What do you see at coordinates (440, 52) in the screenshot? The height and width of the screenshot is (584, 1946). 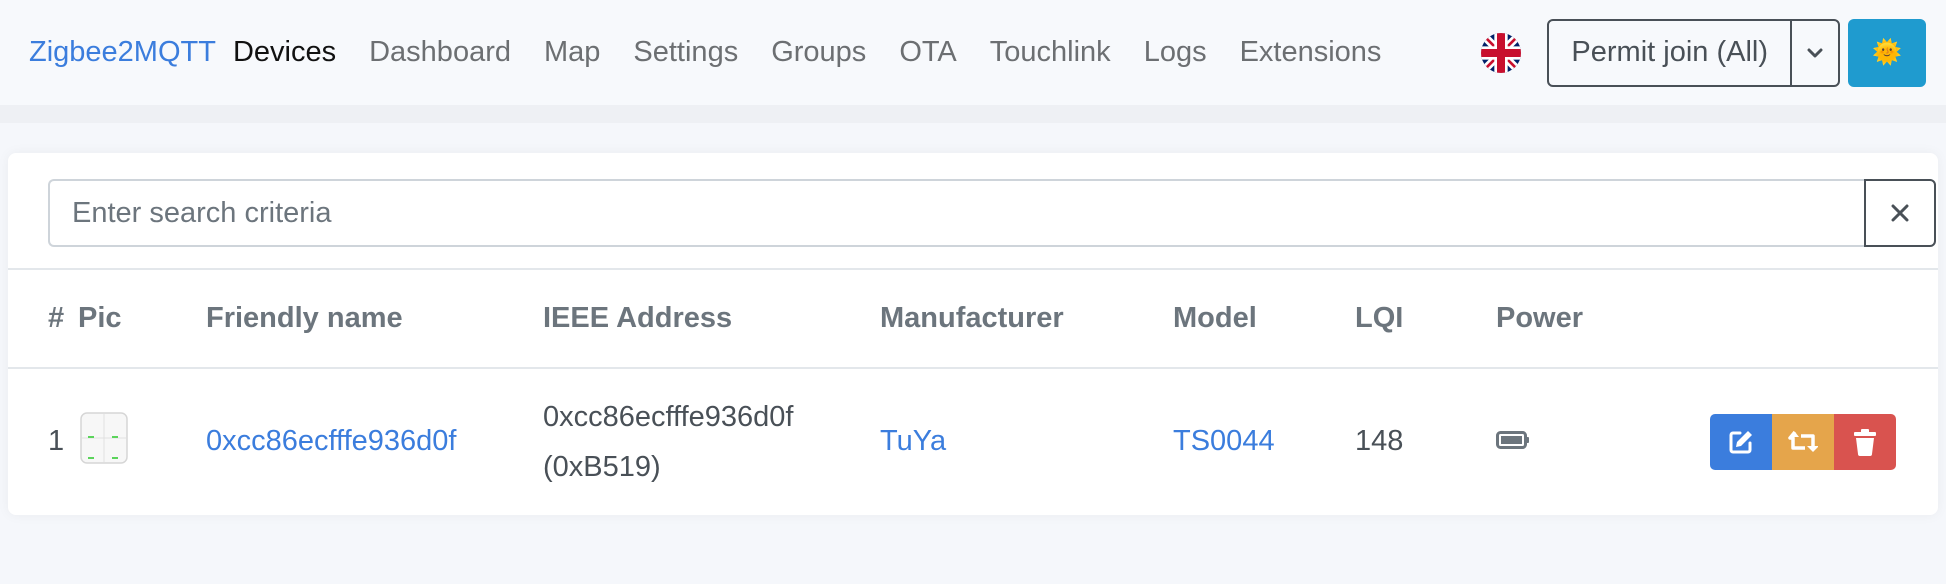 I see `nav-dashboard: Dashboard` at bounding box center [440, 52].